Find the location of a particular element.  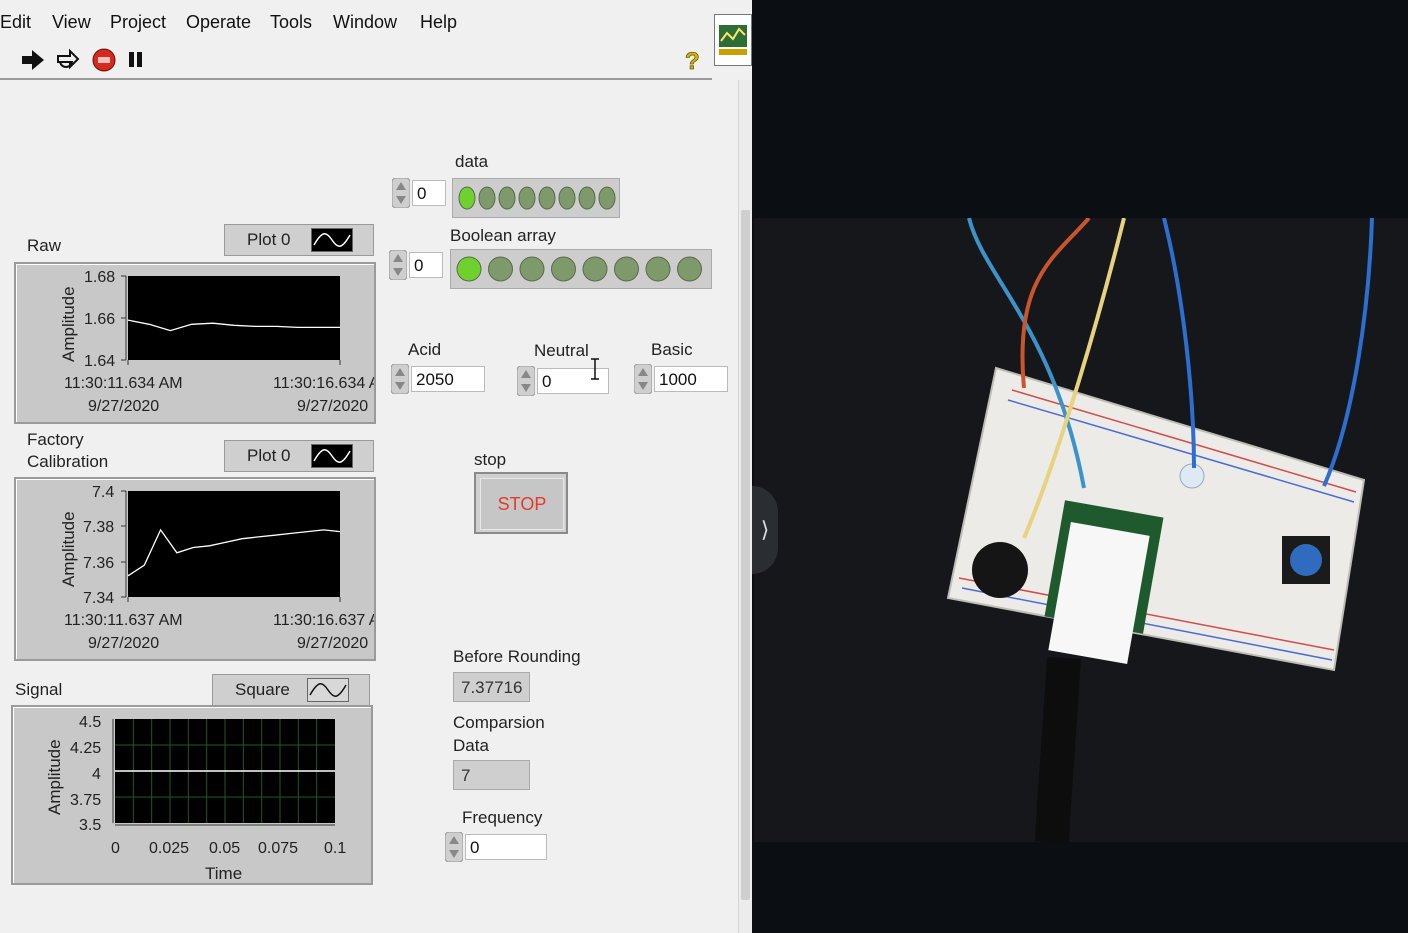

signal-ytick: 3.5 is located at coordinates (90, 825).